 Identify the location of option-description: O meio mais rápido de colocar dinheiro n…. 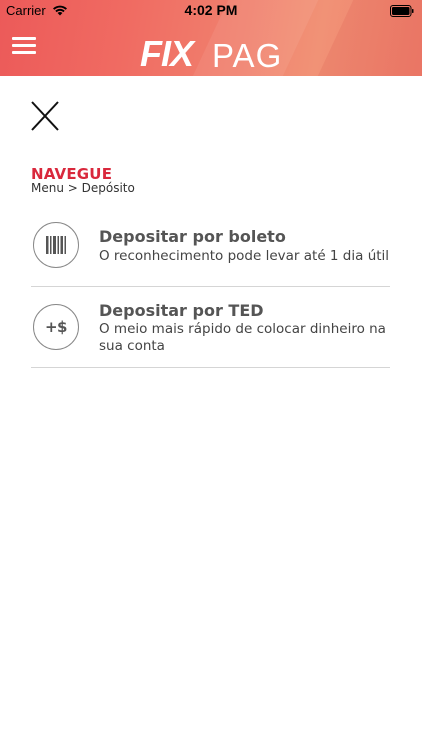
(242, 337).